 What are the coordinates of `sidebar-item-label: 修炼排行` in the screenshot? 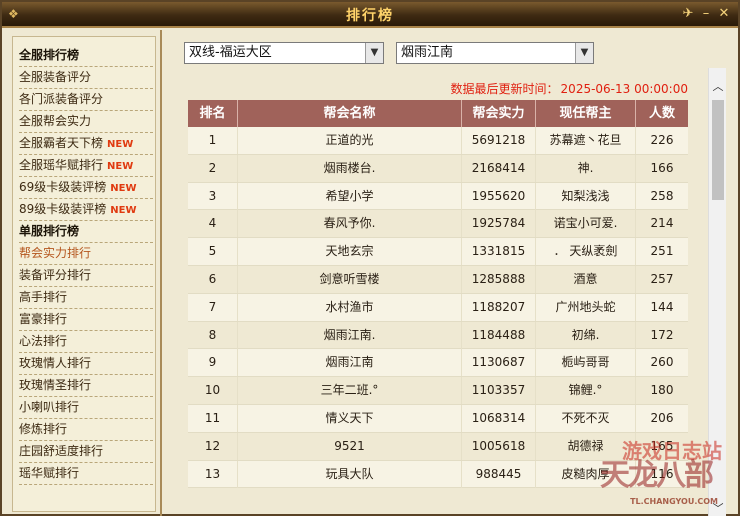 It's located at (43, 429).